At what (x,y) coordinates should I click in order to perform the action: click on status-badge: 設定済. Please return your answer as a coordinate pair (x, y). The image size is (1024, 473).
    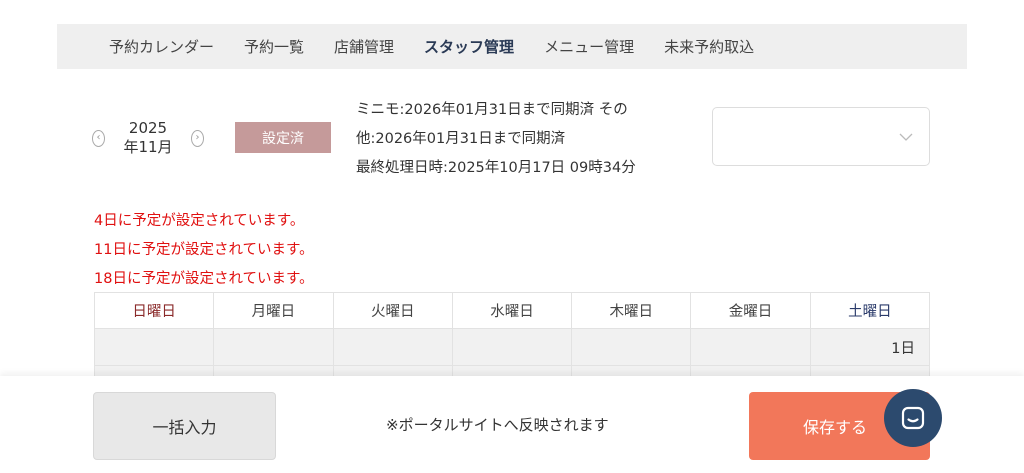
    Looking at the image, I should click on (283, 137).